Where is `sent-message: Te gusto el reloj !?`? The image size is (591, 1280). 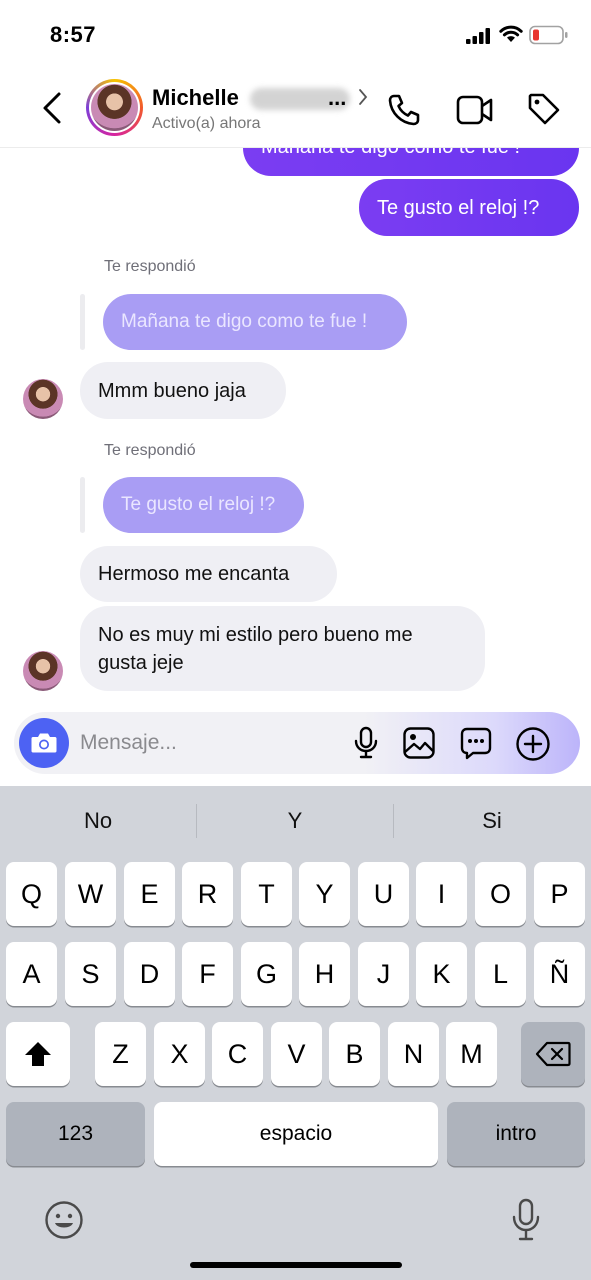
sent-message: Te gusto el reloj !? is located at coordinates (469, 207).